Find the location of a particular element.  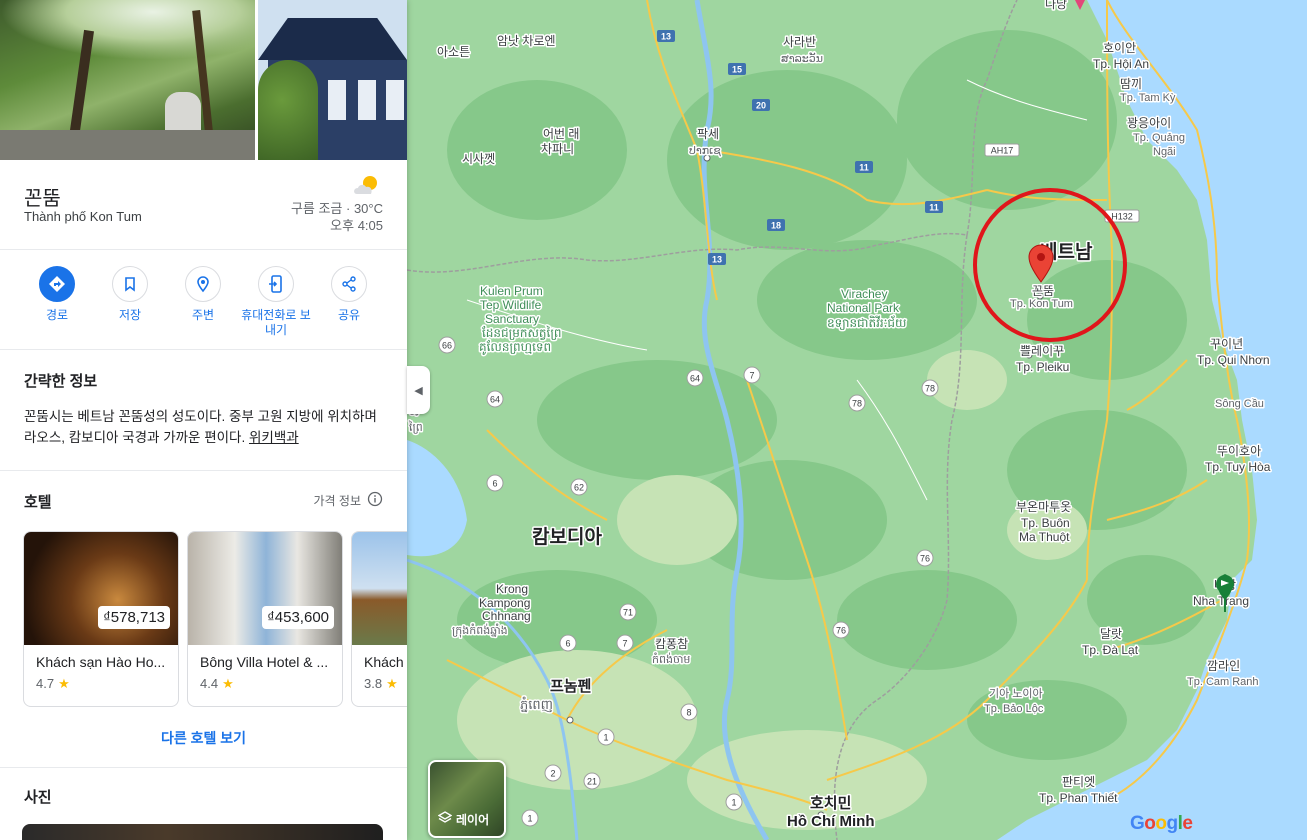

road-1b: 1 is located at coordinates (733, 803).